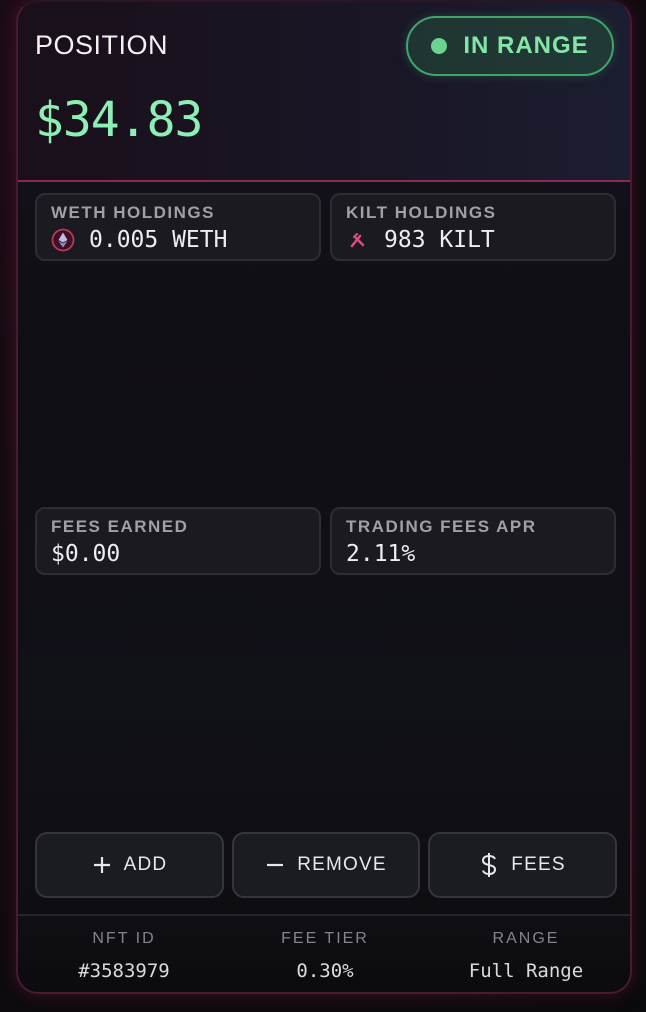  What do you see at coordinates (158, 240) in the screenshot?
I see `weth-holdings-value: 0.005 WETH` at bounding box center [158, 240].